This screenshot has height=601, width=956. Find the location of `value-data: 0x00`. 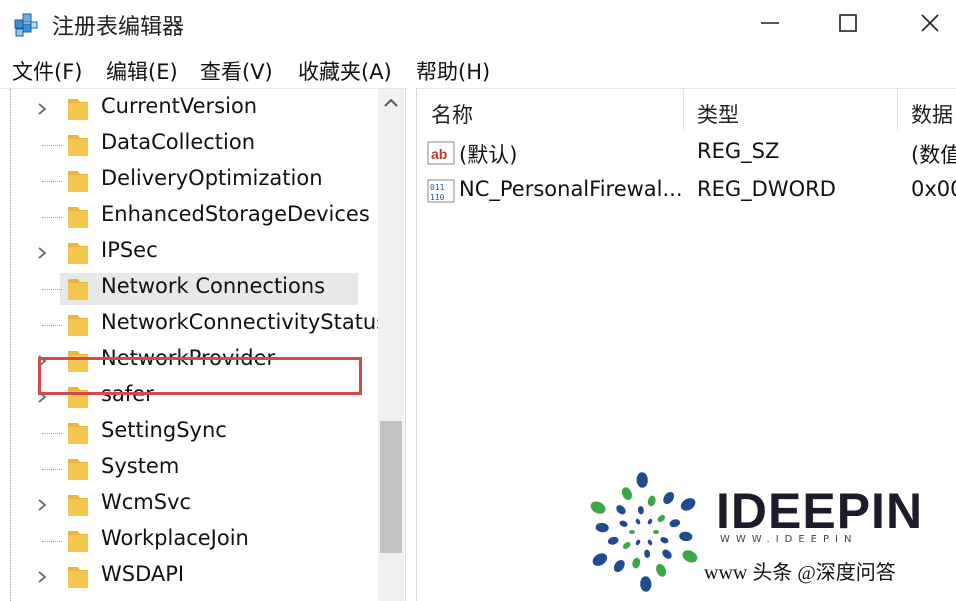

value-data: 0x00 is located at coordinates (933, 189).